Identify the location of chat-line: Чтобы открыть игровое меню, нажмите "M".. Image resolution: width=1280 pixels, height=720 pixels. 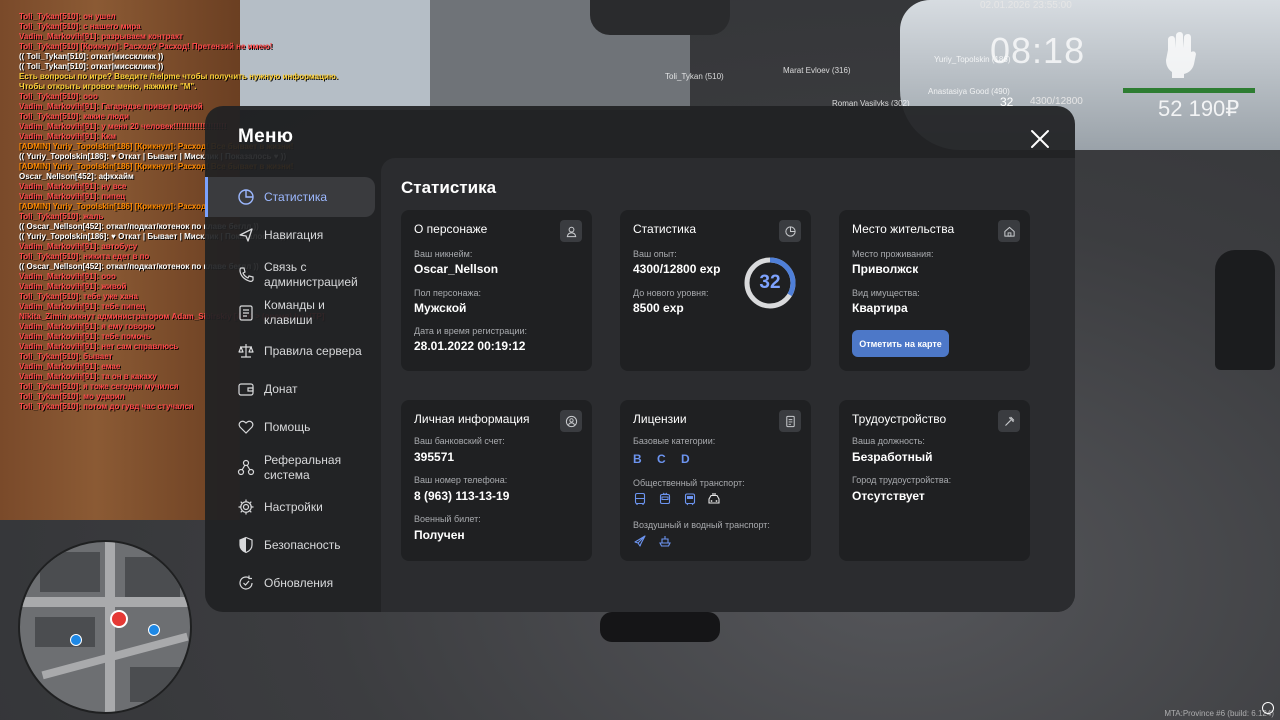
(108, 86).